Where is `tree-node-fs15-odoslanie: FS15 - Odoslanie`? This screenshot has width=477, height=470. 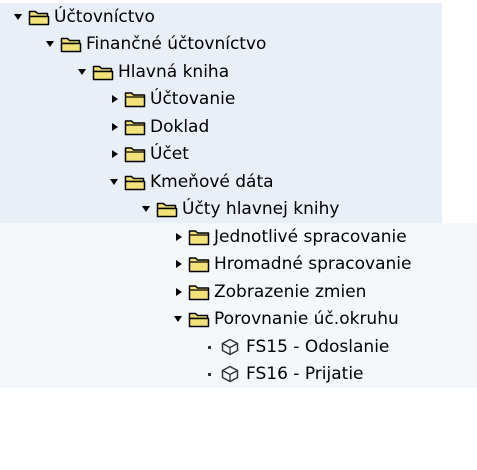
tree-node-fs15-odoslanie: FS15 - Odoslanie is located at coordinates (238, 347).